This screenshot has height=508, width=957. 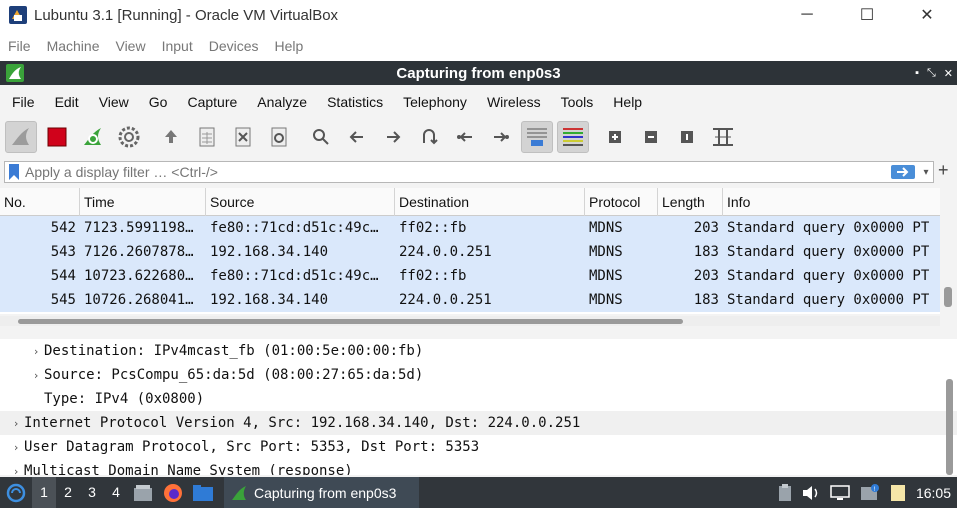 I want to click on zoom-out-button, so click(x=651, y=137).